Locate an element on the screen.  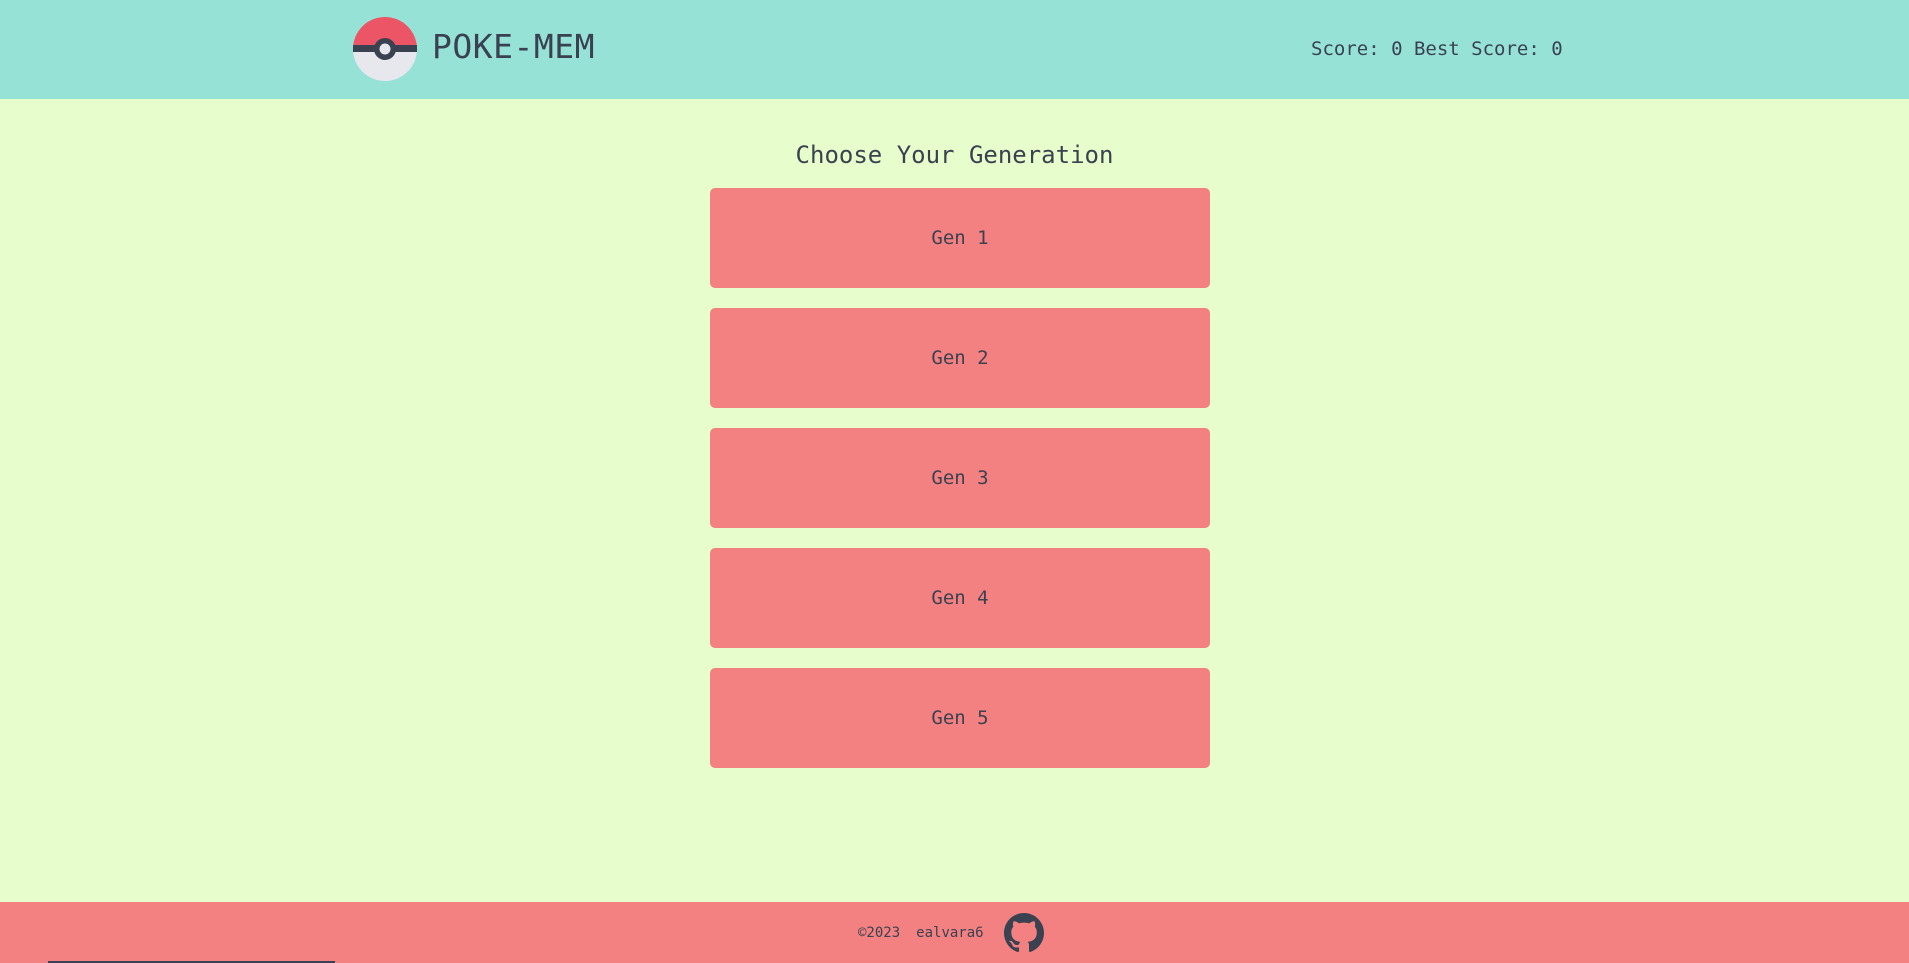
footer-bar: ©2023 ealvara6 is located at coordinates (954, 932).